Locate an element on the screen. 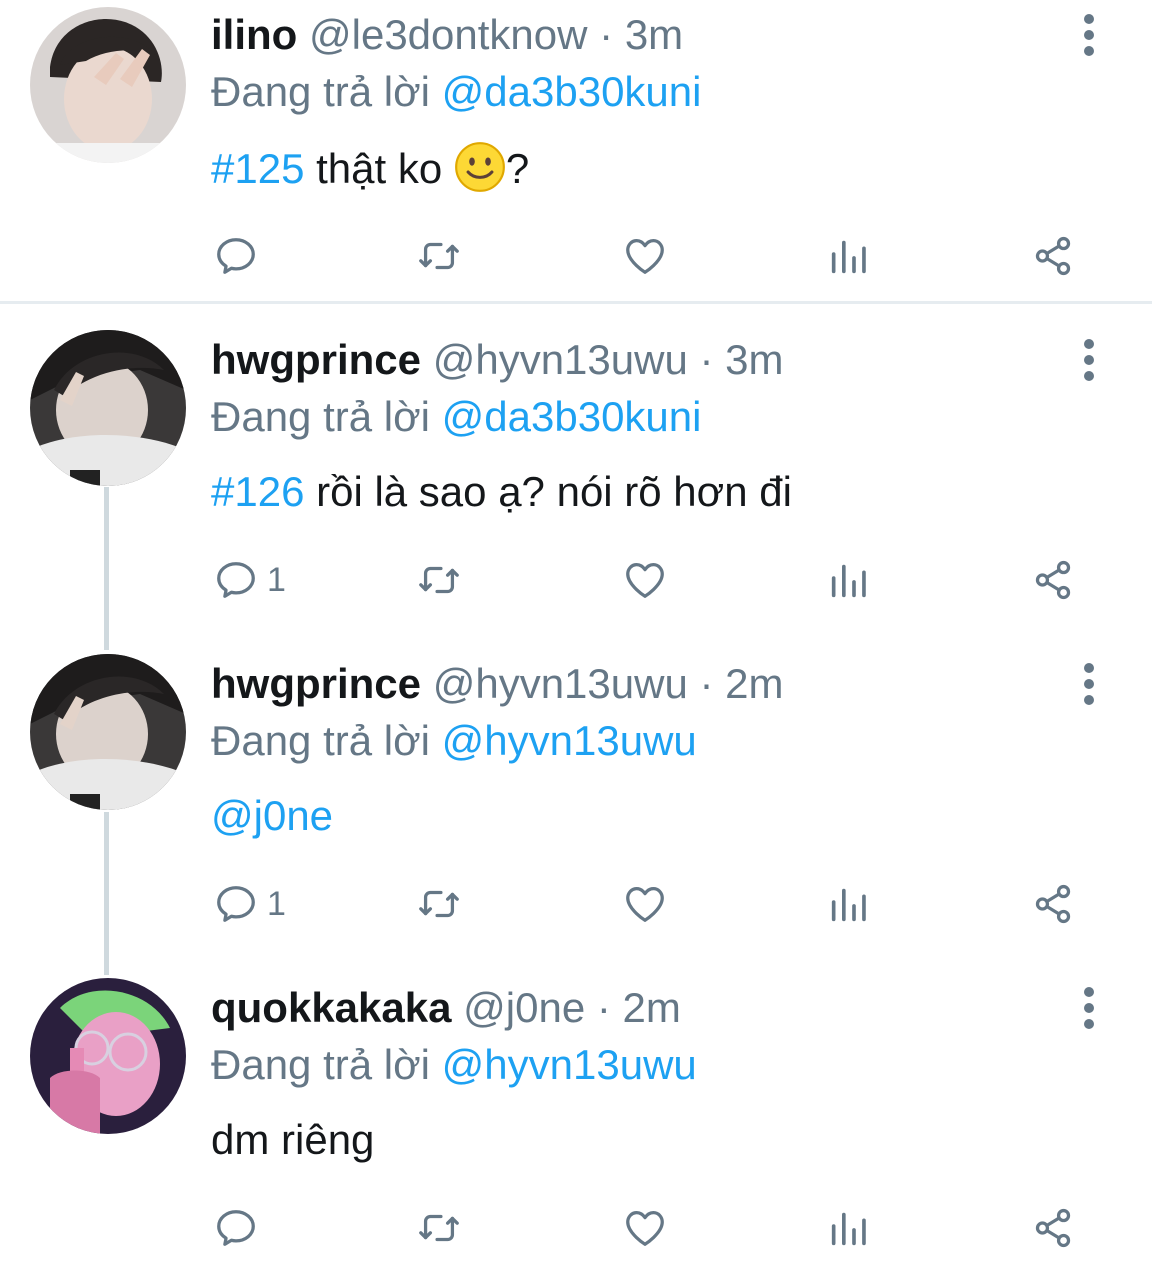  divider is located at coordinates (576, 302).